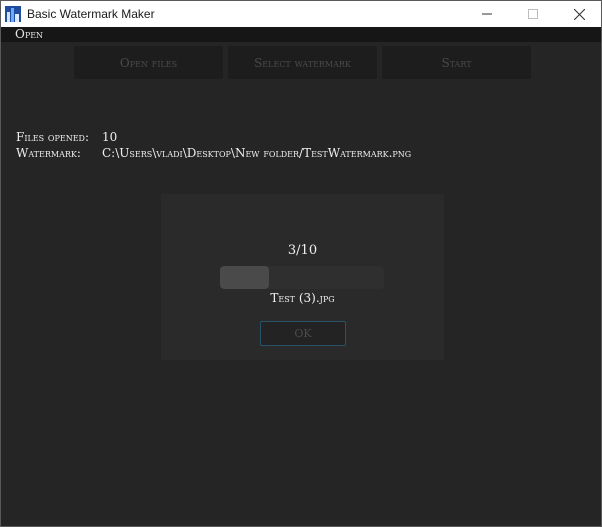 The image size is (602, 527). Describe the element at coordinates (13, 14) in the screenshot. I see `app-icon` at that location.